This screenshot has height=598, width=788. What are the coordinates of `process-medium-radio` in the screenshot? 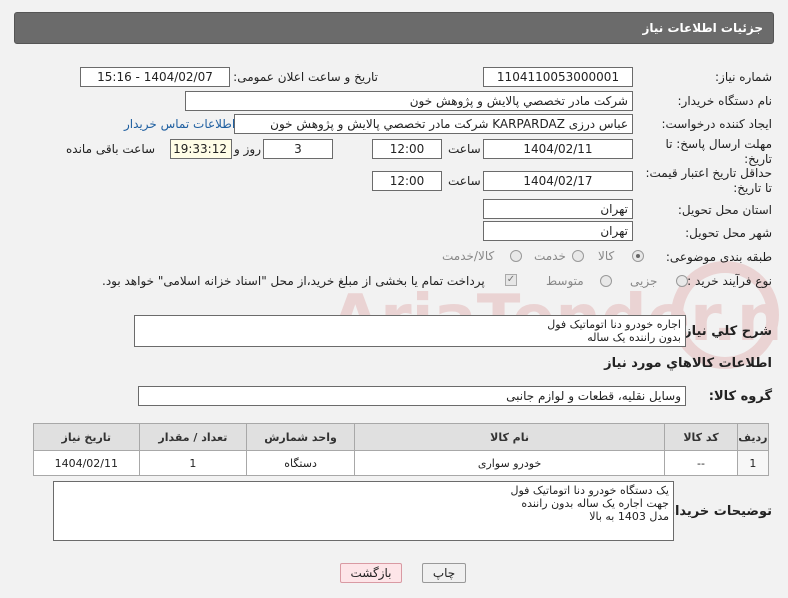 It's located at (606, 281).